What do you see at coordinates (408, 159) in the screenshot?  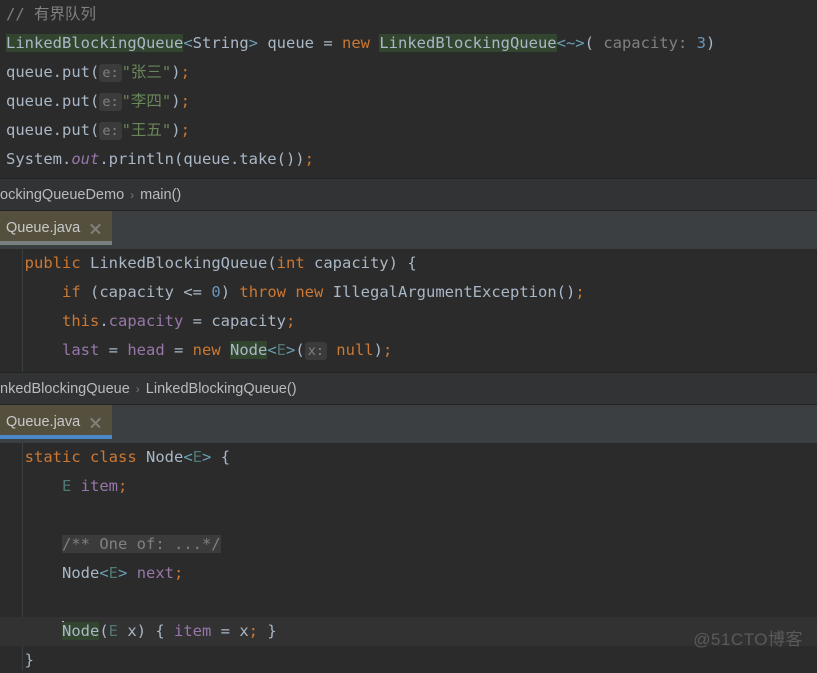 I see `code-line: System.out.println(queue.take());` at bounding box center [408, 159].